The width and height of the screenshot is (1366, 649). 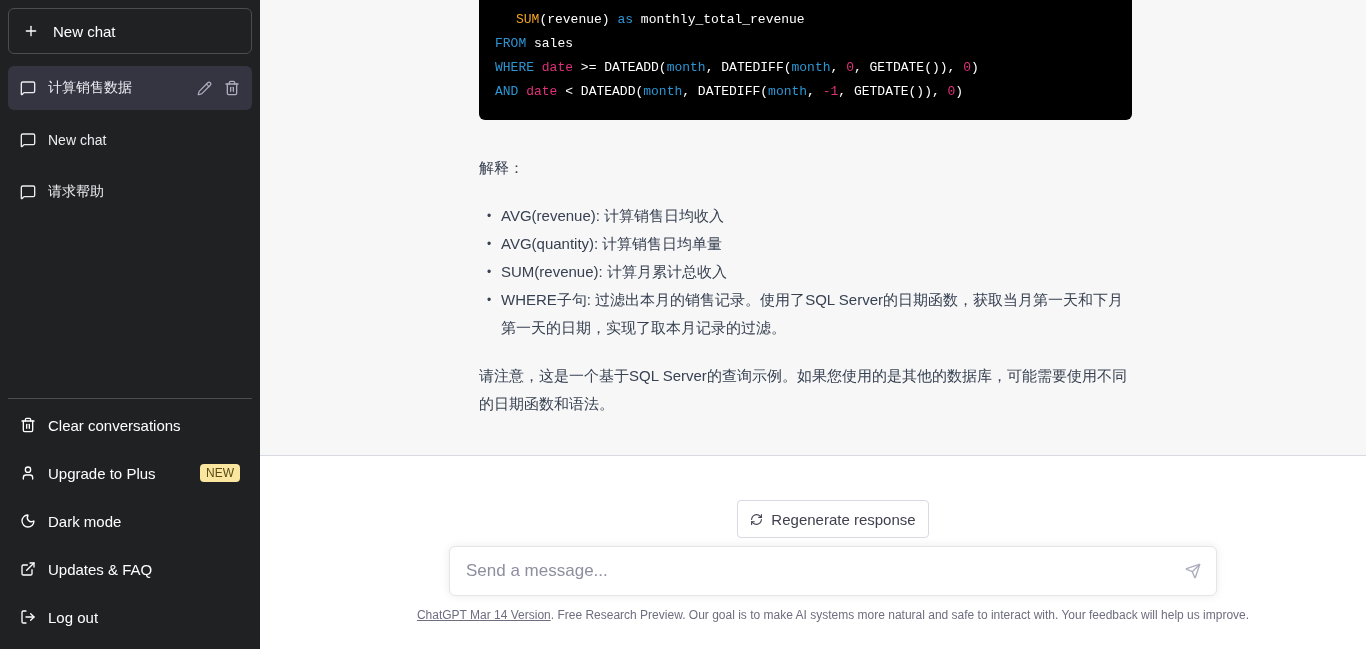 What do you see at coordinates (114, 425) in the screenshot?
I see `action-label: Clear conversations` at bounding box center [114, 425].